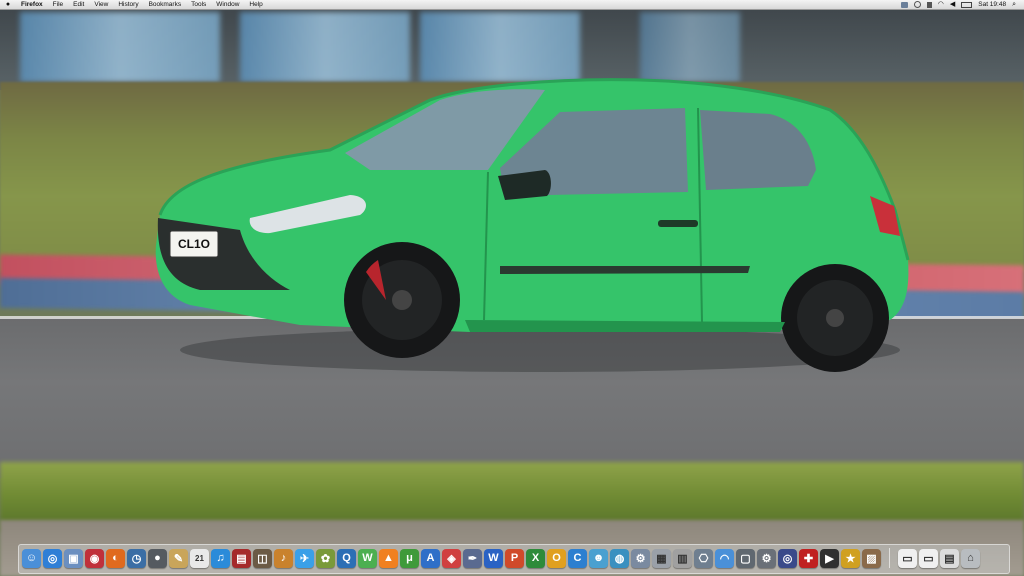  I want to click on menubar-clock: Sat 19:48, so click(992, 4).